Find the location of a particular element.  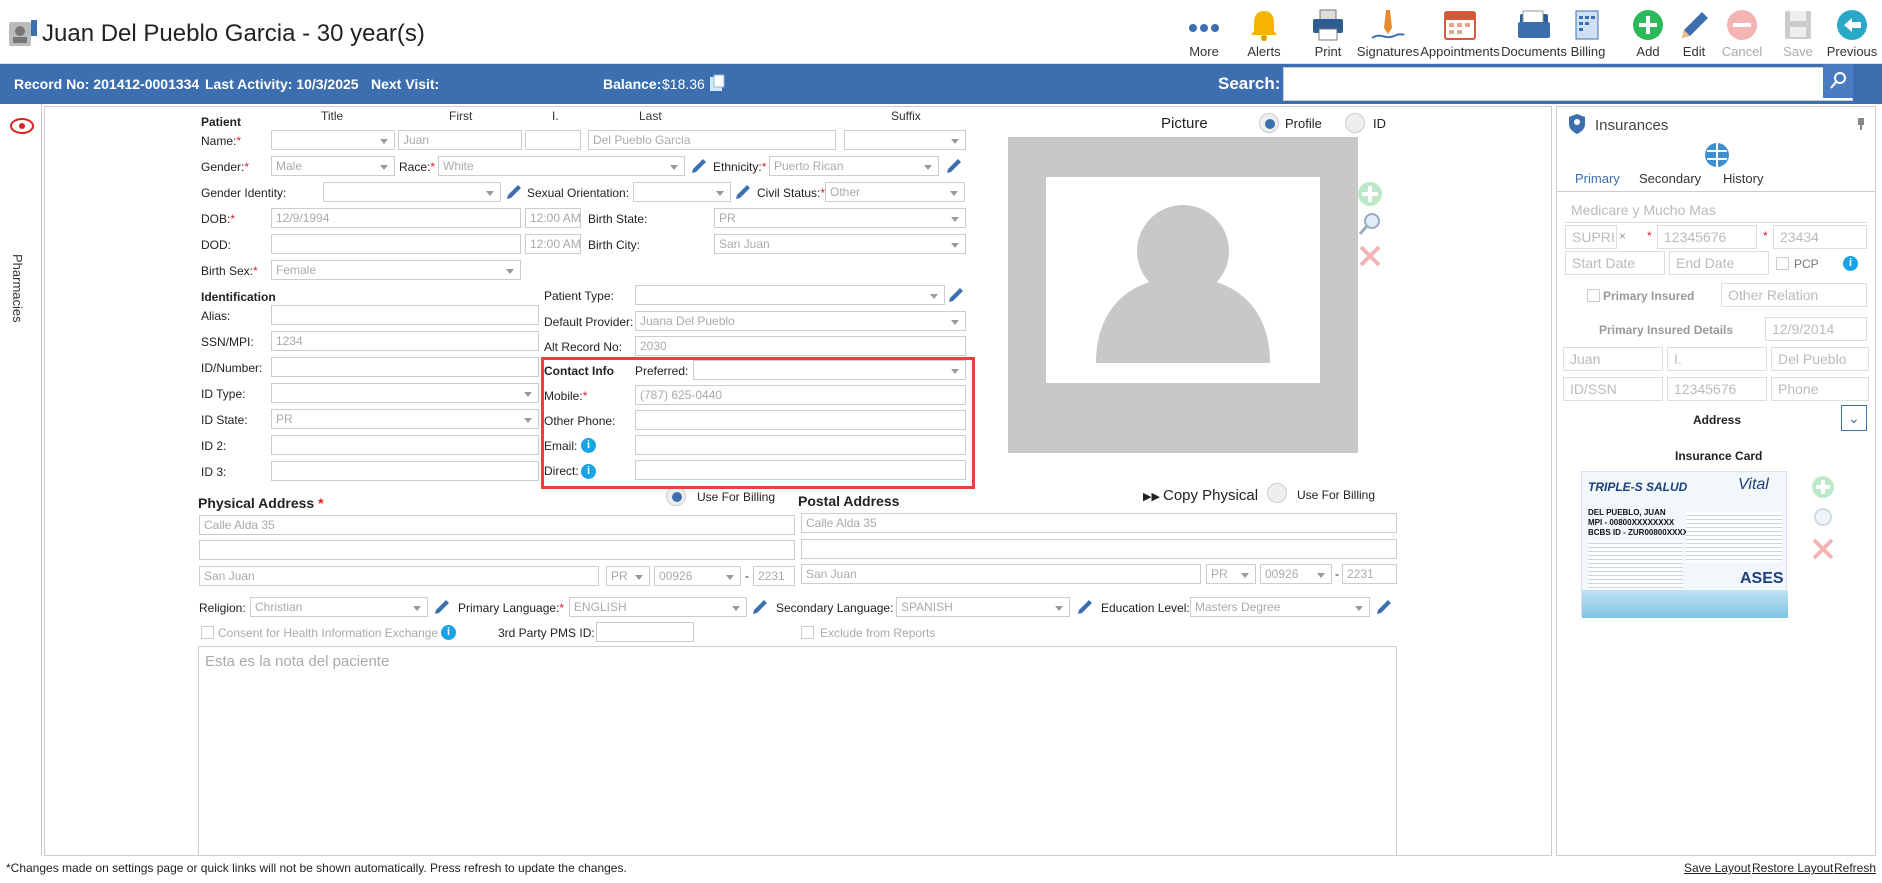

religion-edit-pencil-icon is located at coordinates (442, 607).